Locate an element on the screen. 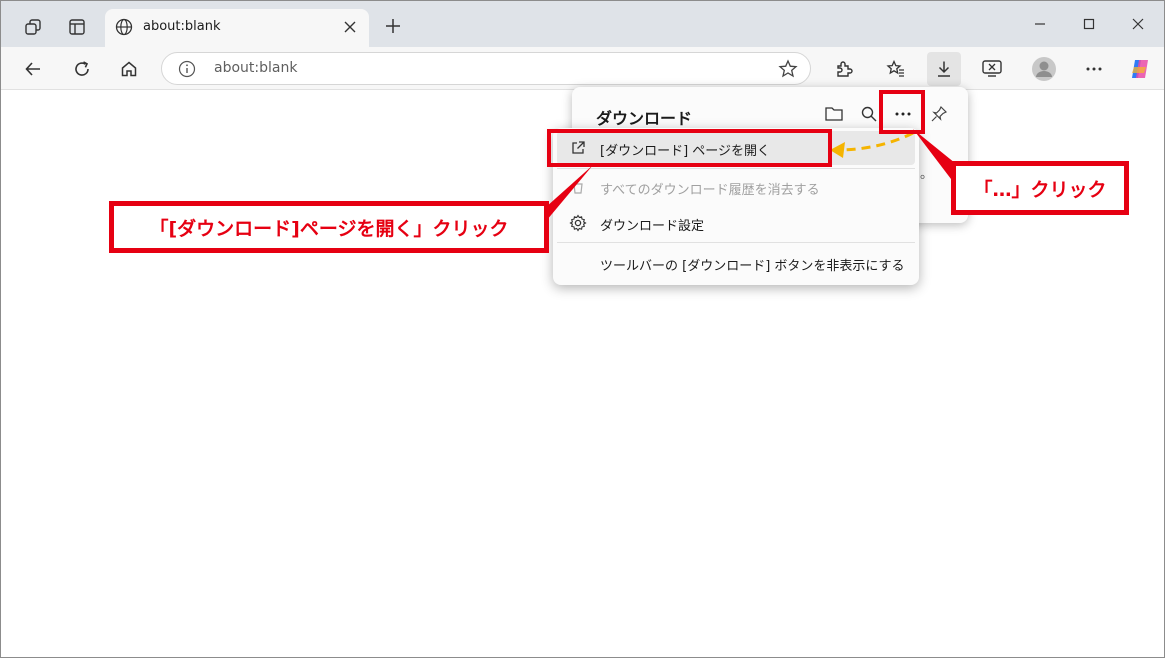  highlight-open-page-item is located at coordinates (689, 148).